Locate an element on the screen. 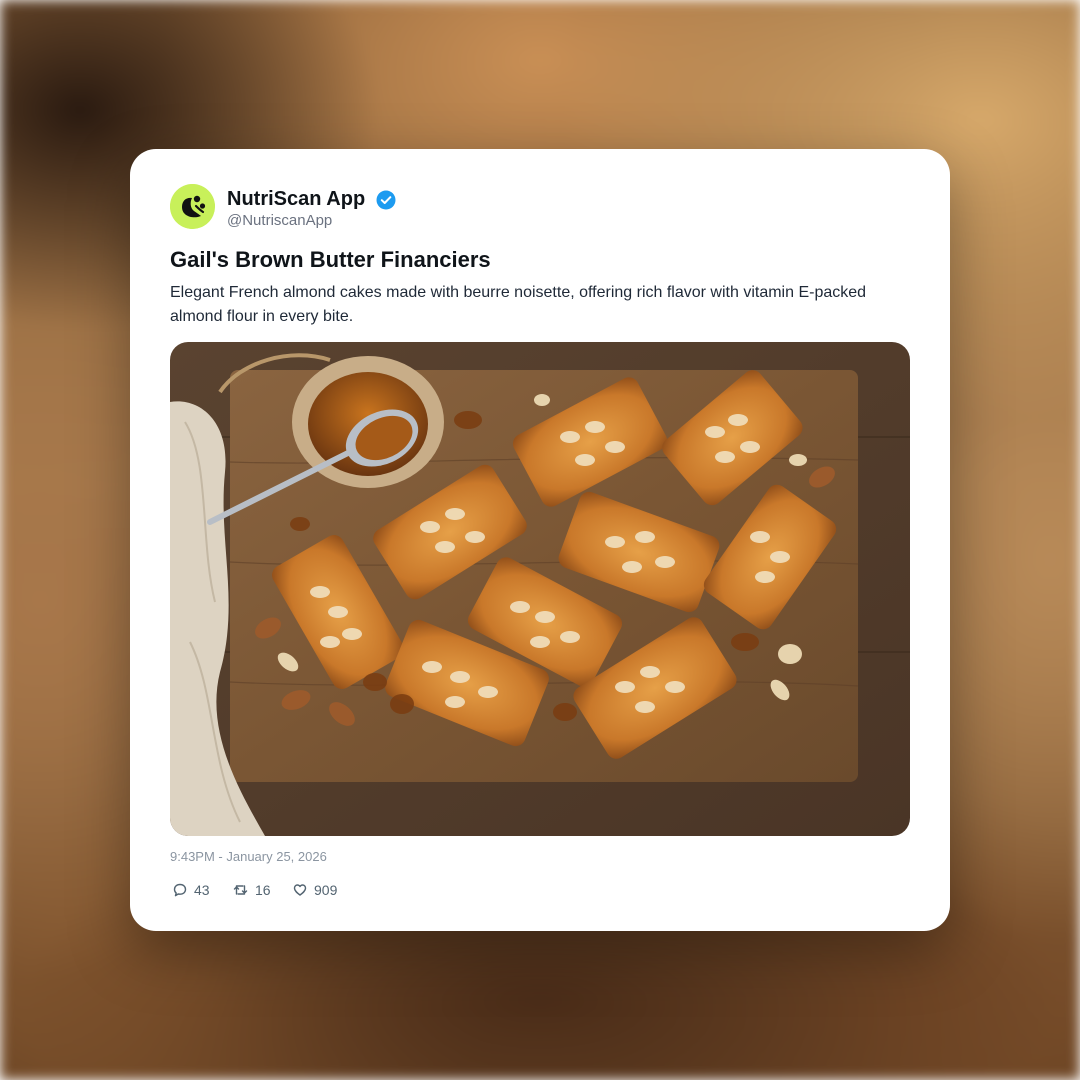 This screenshot has width=1080, height=1080. repost-count: 16 is located at coordinates (263, 890).